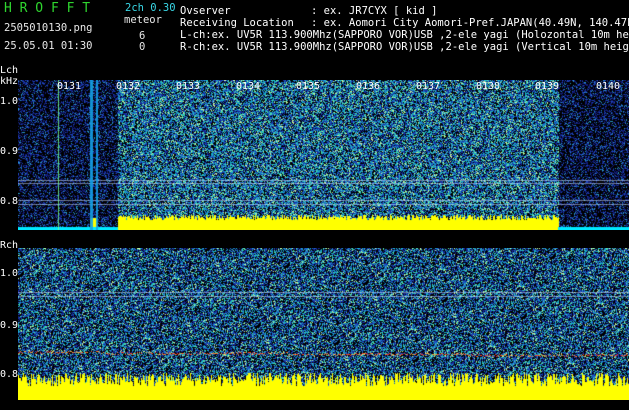 Image resolution: width=629 pixels, height=410 pixels. Describe the element at coordinates (9, 325) in the screenshot. I see `rch-ytick-2: 0.9` at that location.